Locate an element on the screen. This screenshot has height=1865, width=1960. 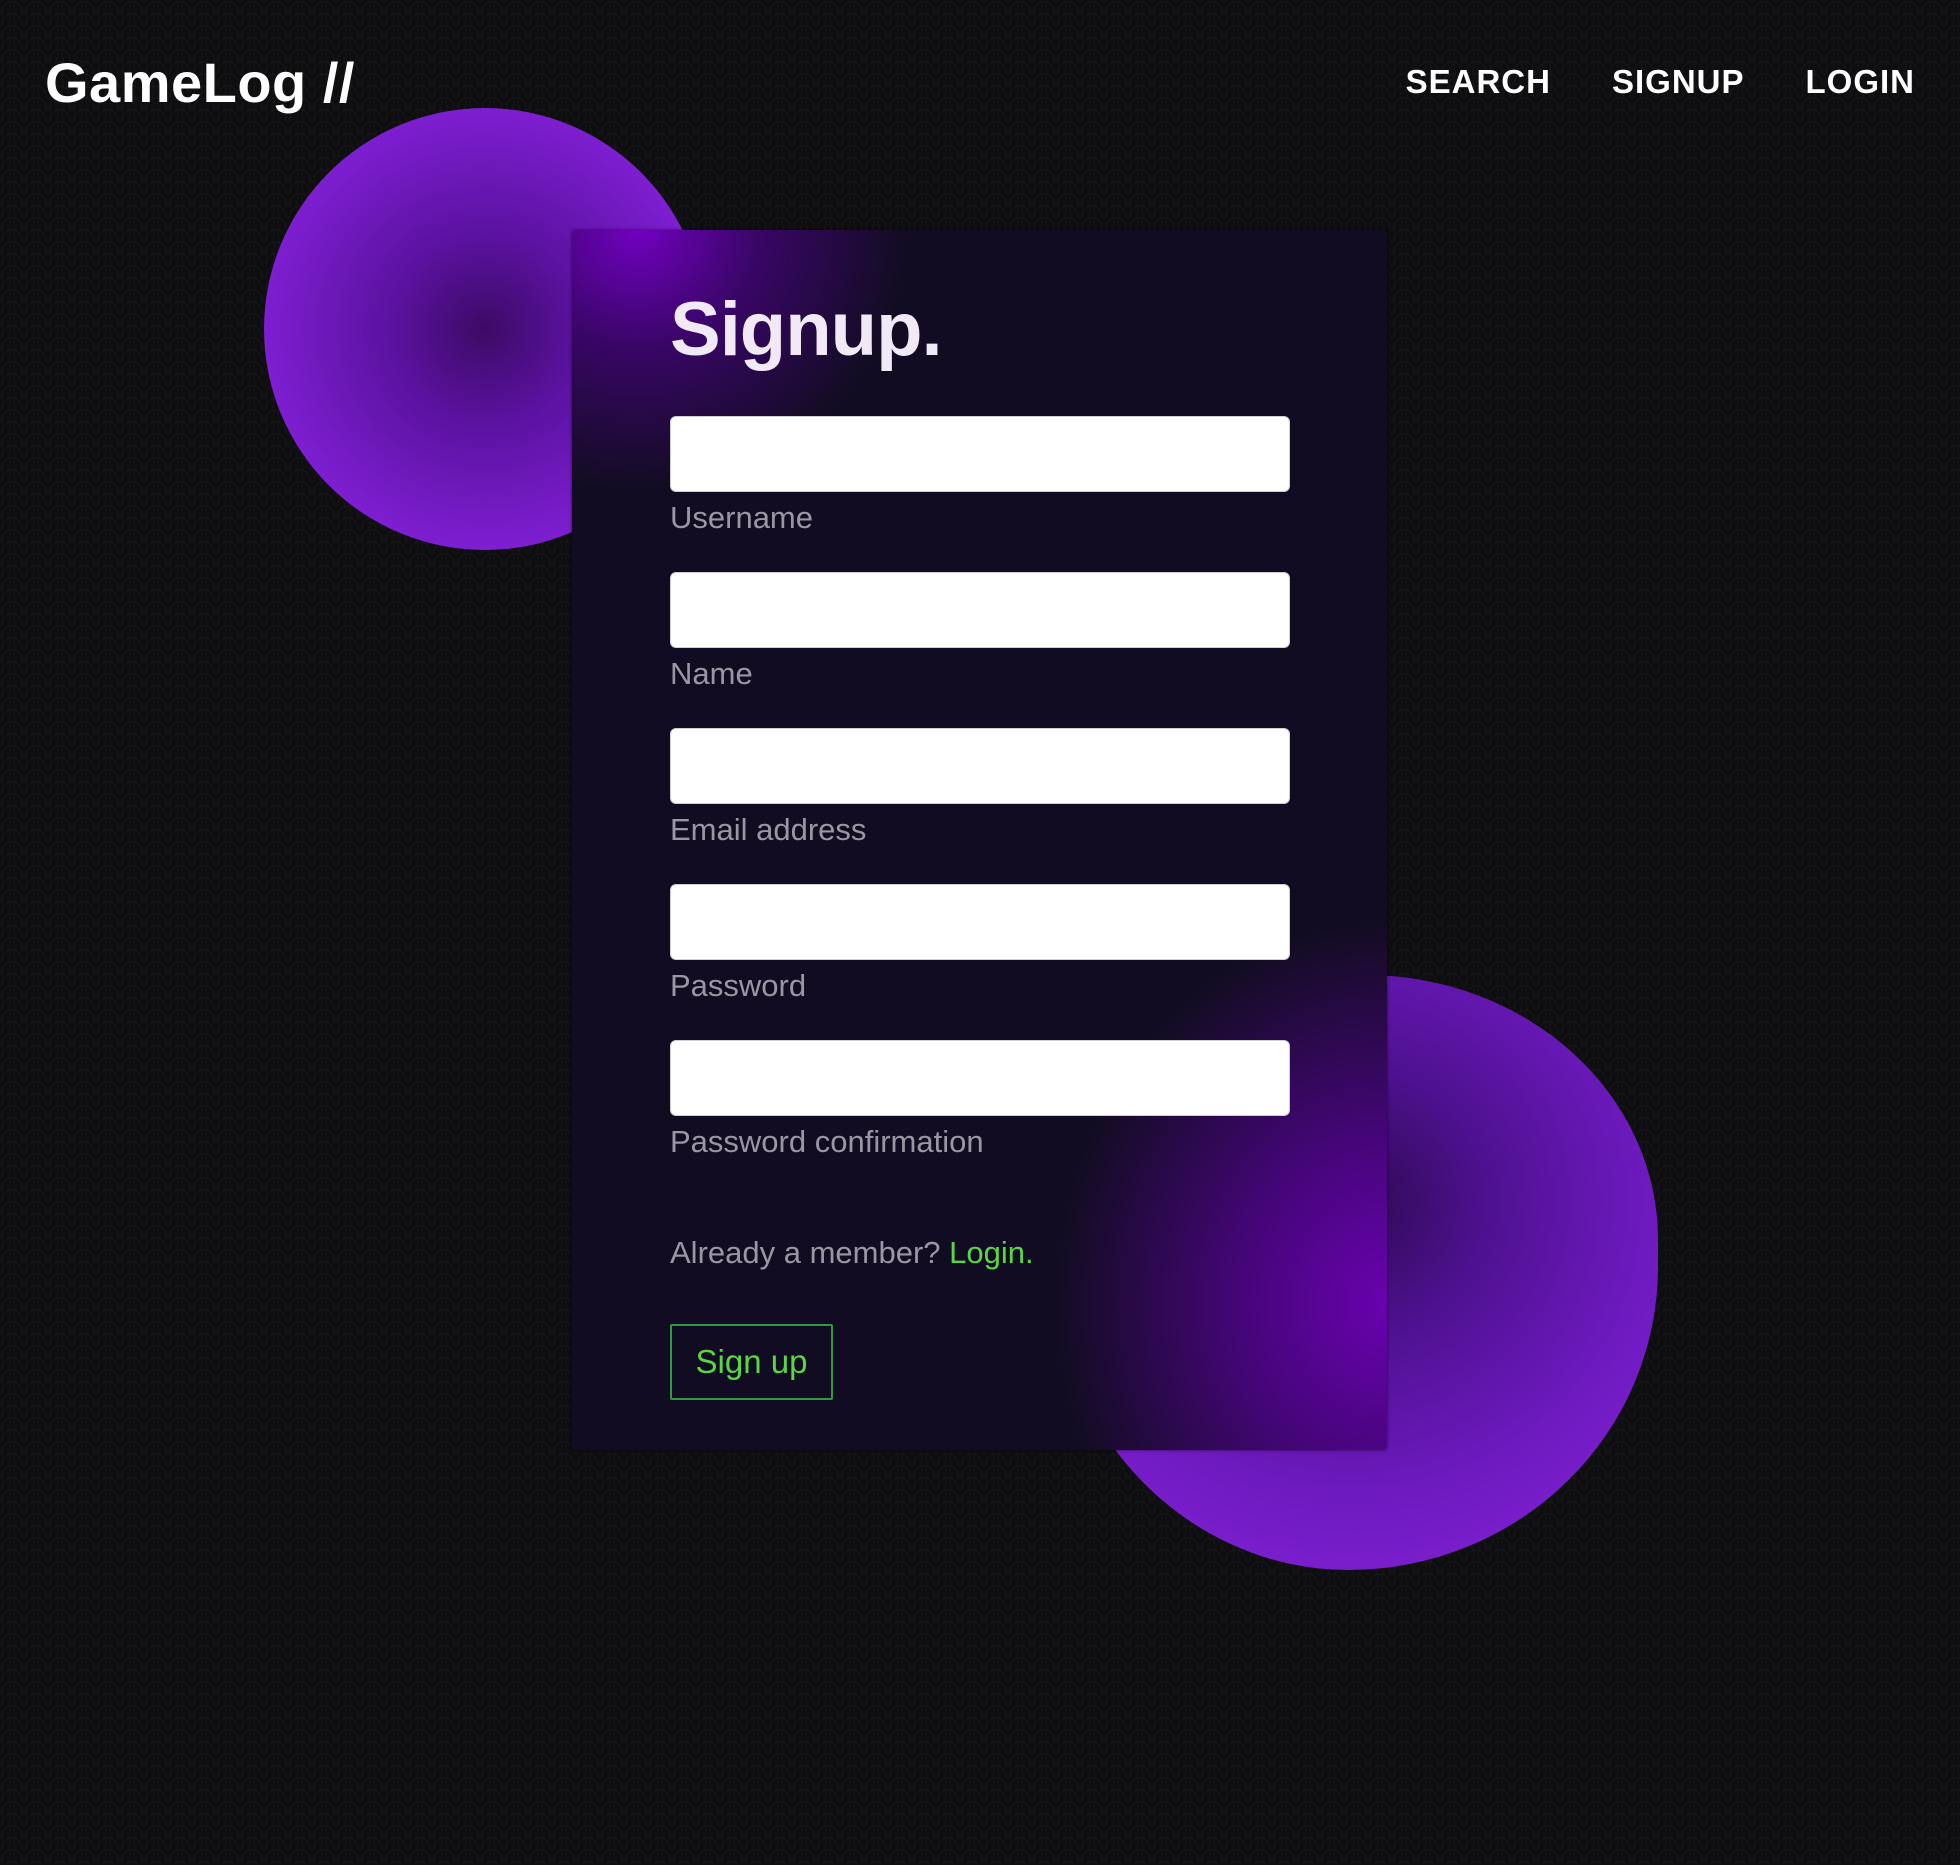
username-input is located at coordinates (980, 454).